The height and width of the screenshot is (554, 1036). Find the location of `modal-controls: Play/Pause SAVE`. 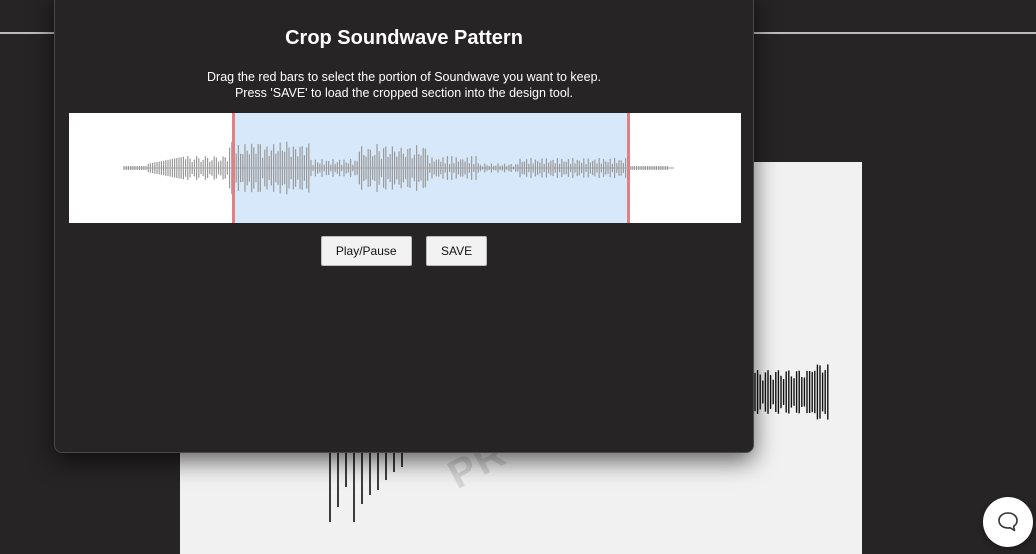

modal-controls: Play/Pause SAVE is located at coordinates (404, 251).